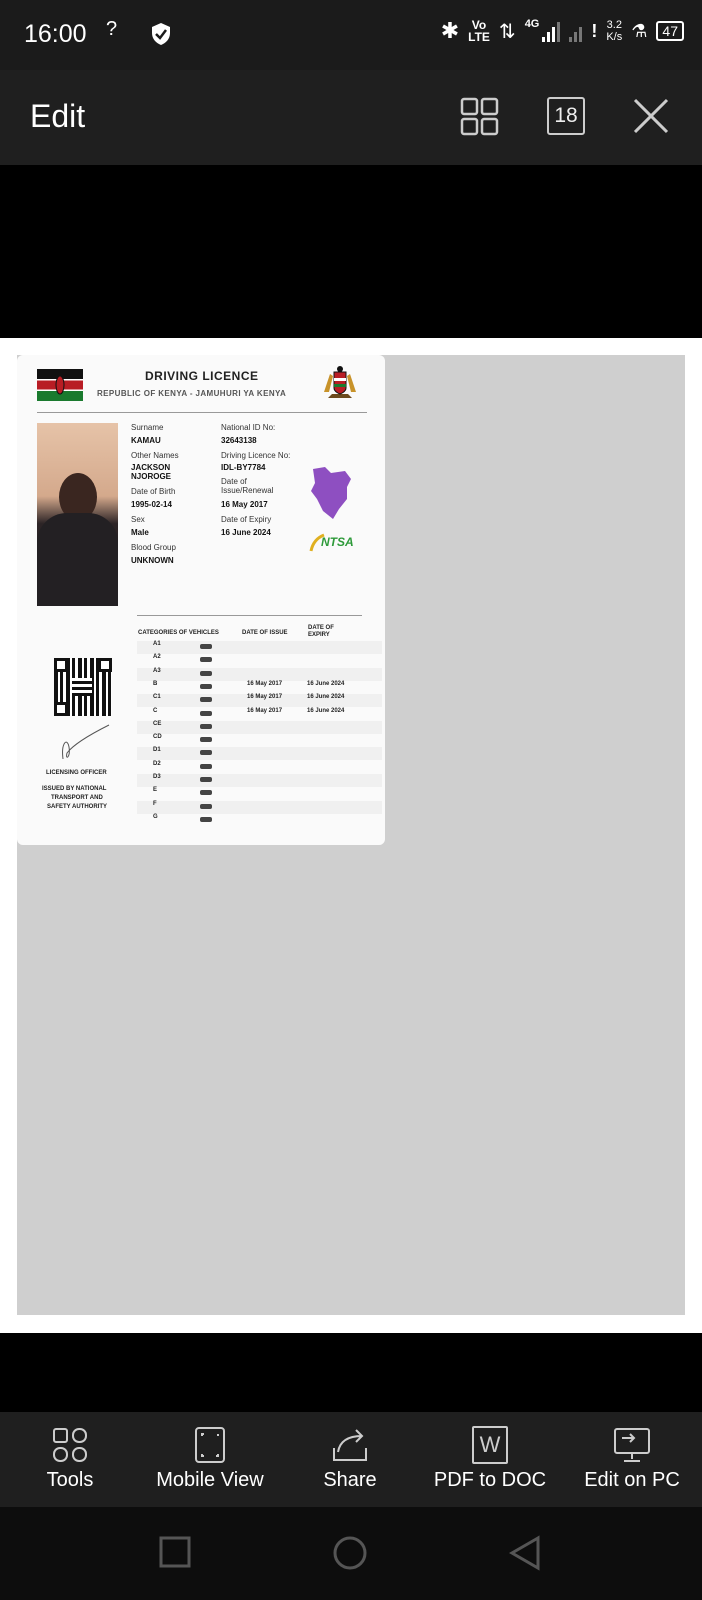 The width and height of the screenshot is (702, 1600). What do you see at coordinates (157, 697) in the screenshot?
I see `category-code: C1` at bounding box center [157, 697].